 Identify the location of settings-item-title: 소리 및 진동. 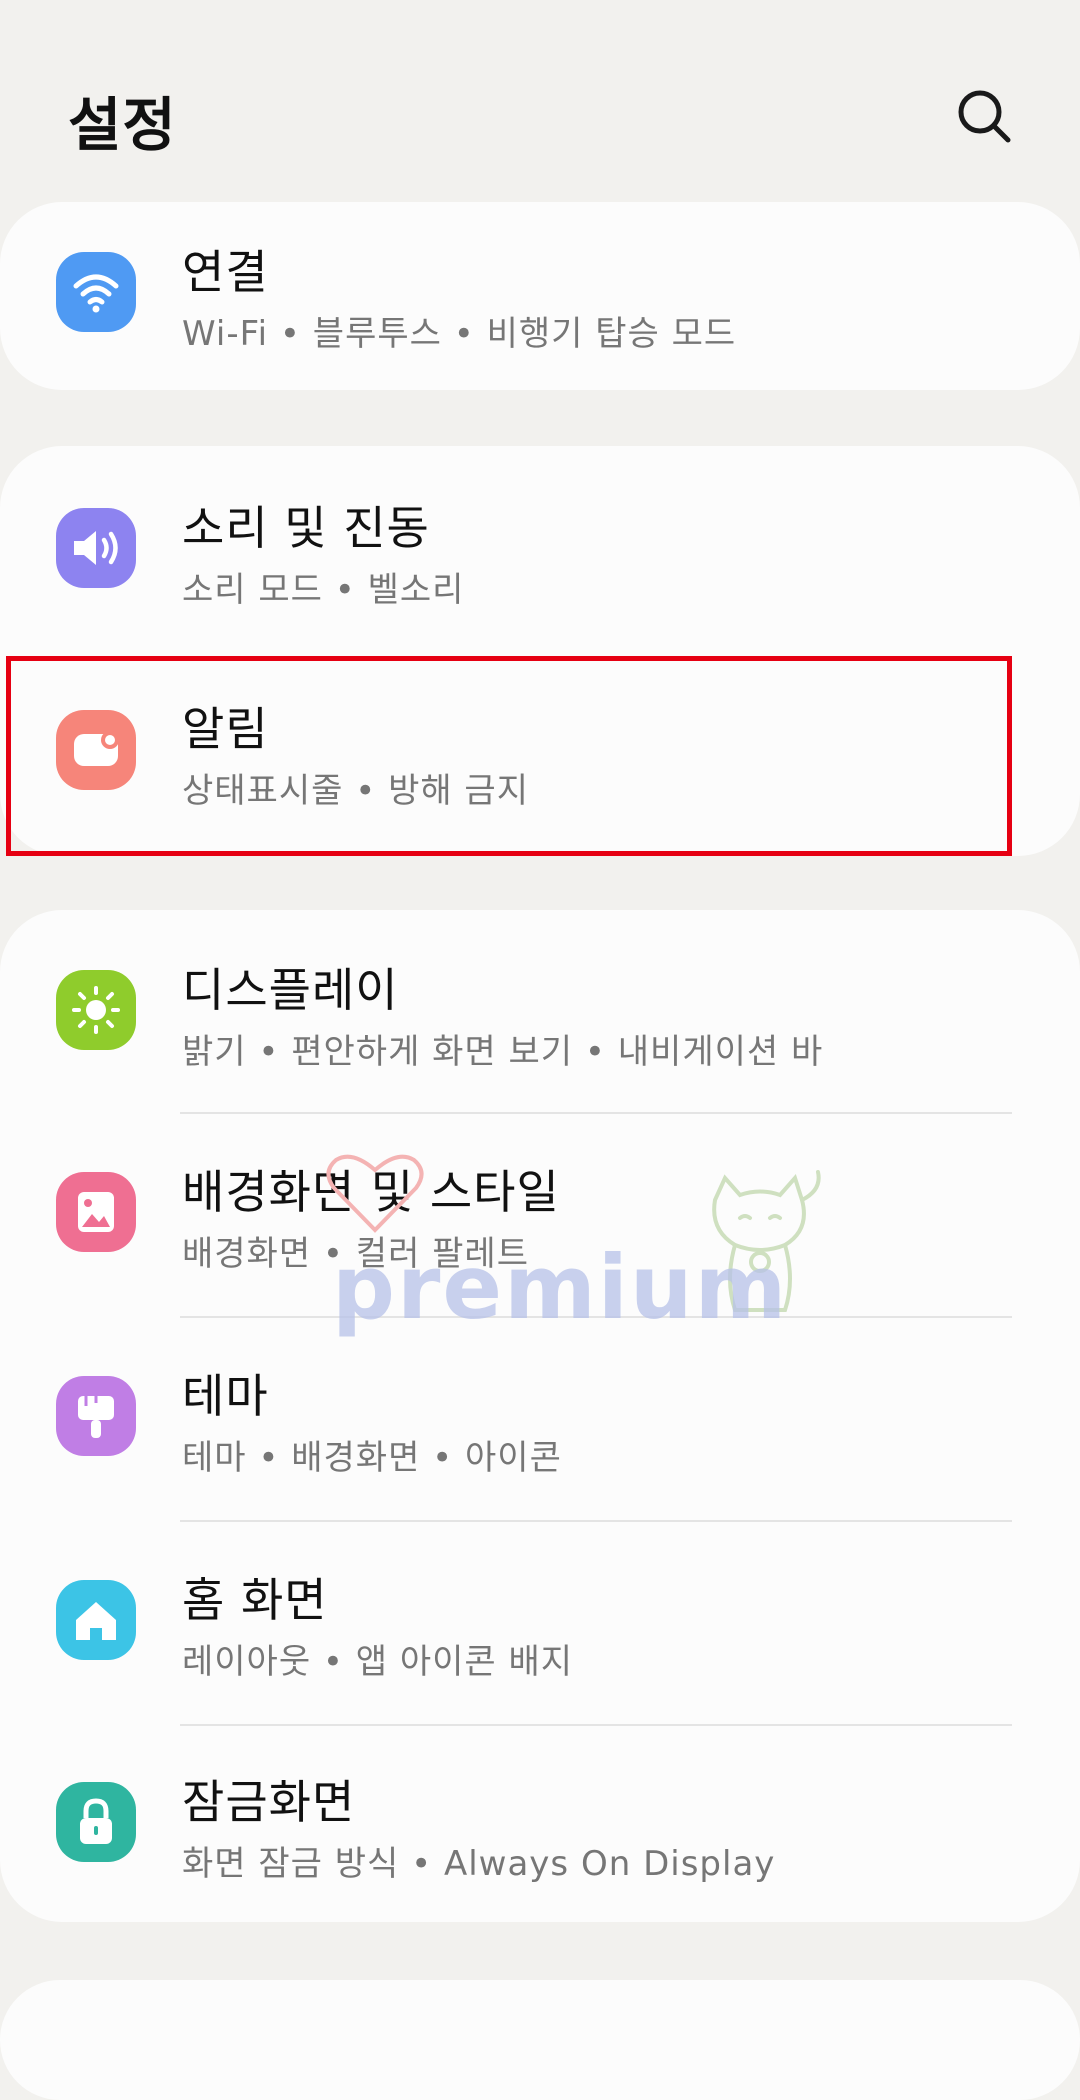
(306, 528).